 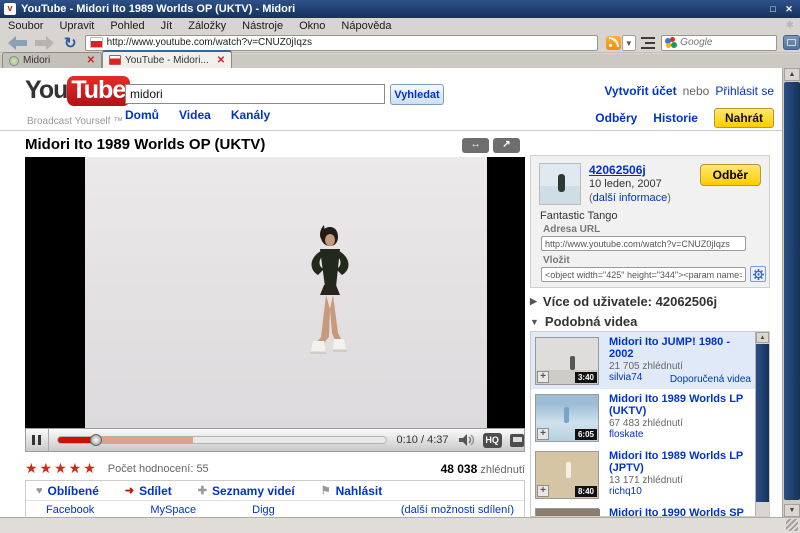 I want to click on nav-channels: Kanály, so click(x=250, y=115).